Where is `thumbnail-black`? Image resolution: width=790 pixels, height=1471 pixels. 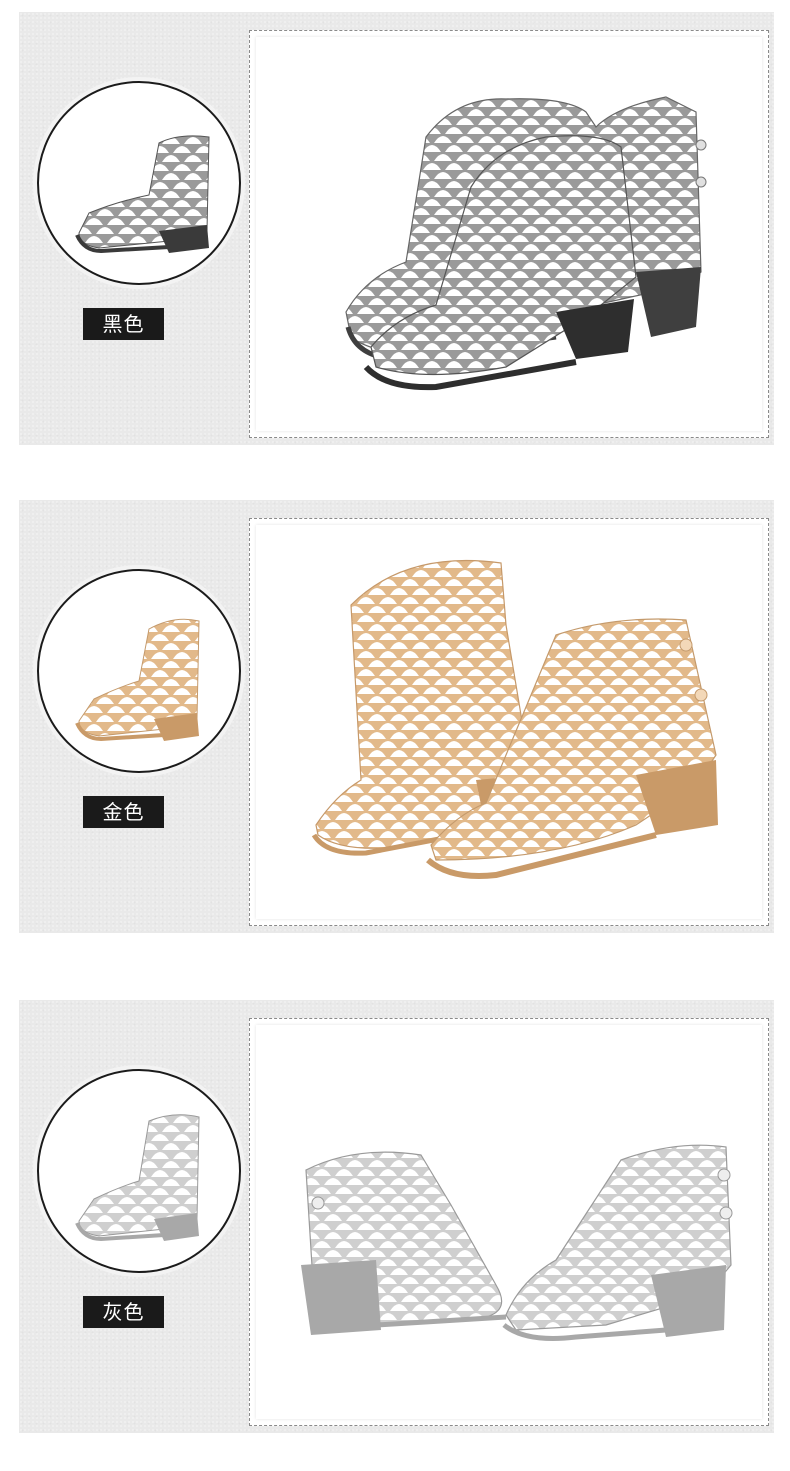
thumbnail-black is located at coordinates (139, 183).